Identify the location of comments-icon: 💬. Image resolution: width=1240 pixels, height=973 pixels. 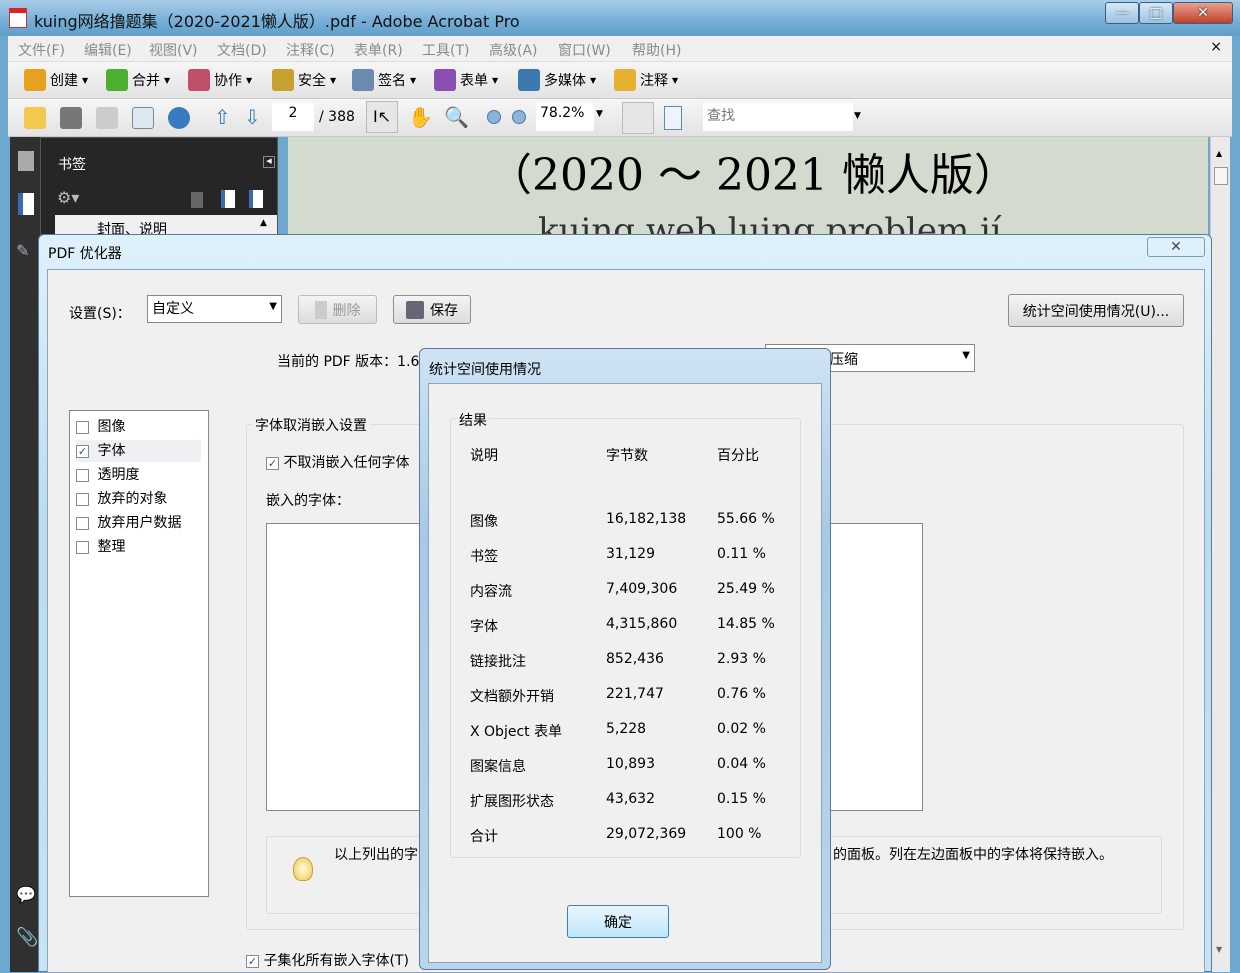
(26, 894).